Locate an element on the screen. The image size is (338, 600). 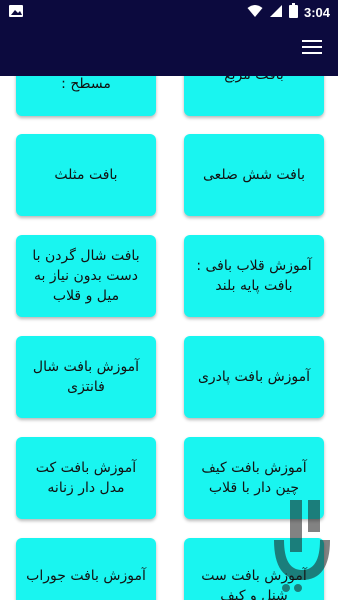
card-square-knit: بافت مربع is located at coordinates (254, 96).